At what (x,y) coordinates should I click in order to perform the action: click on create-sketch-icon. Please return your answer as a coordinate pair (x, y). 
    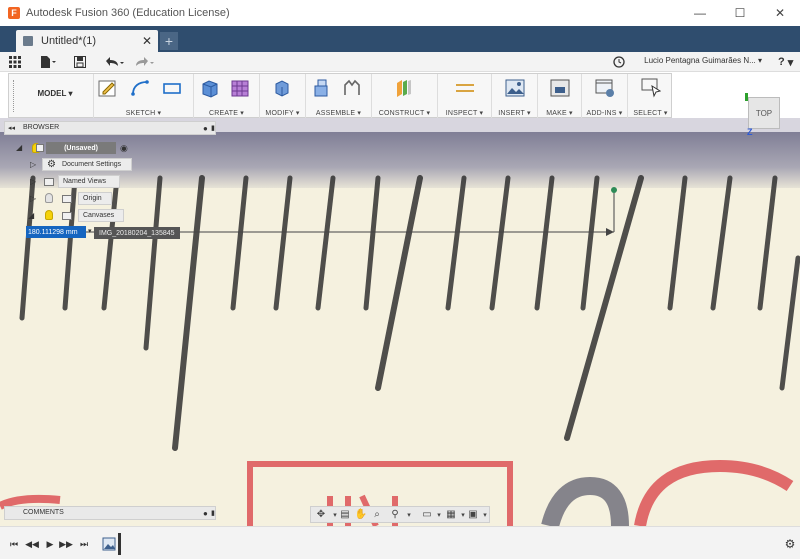
    Looking at the image, I should click on (108, 88).